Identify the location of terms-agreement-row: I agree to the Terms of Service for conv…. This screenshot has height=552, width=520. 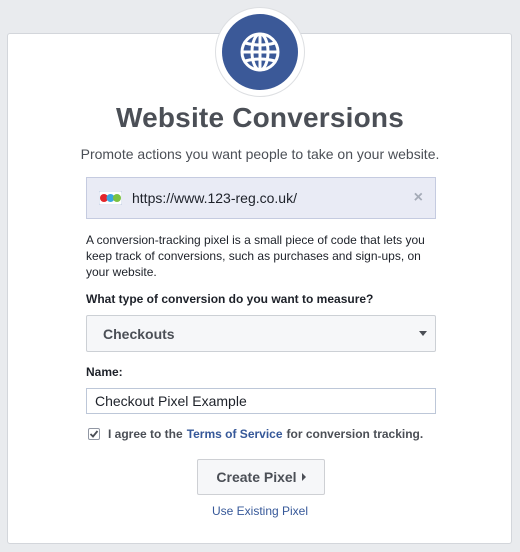
(255, 434).